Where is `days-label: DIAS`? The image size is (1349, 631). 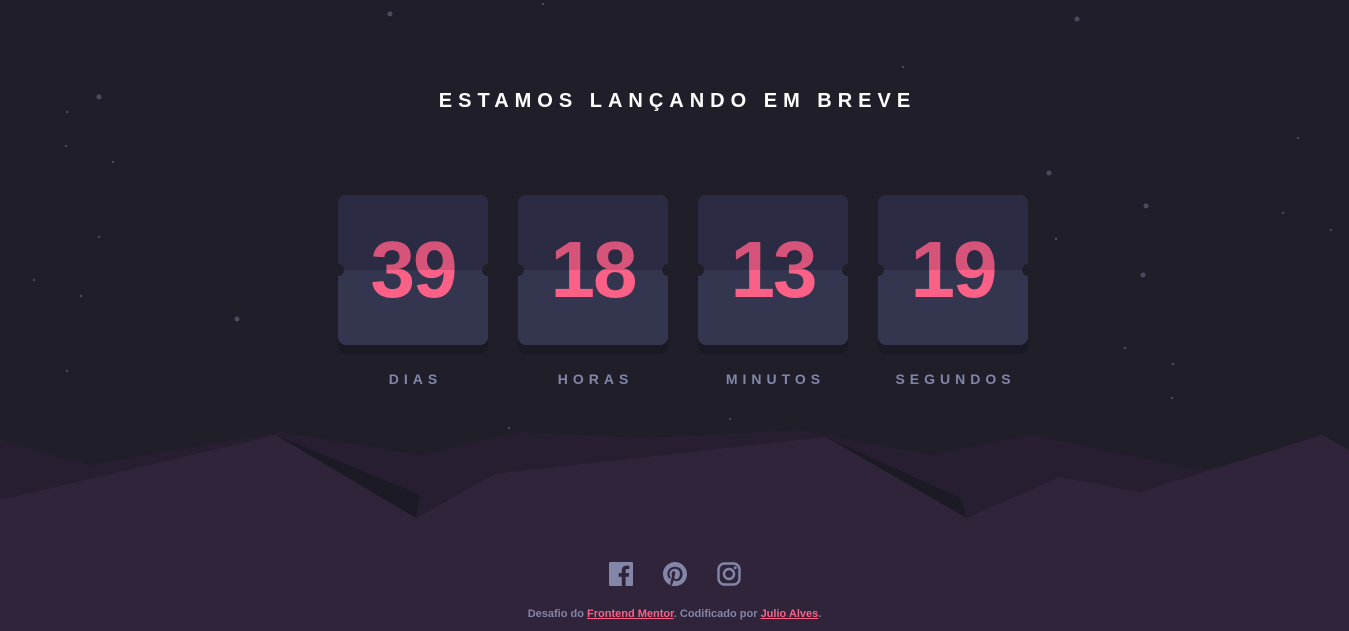
days-label: DIAS is located at coordinates (415, 379).